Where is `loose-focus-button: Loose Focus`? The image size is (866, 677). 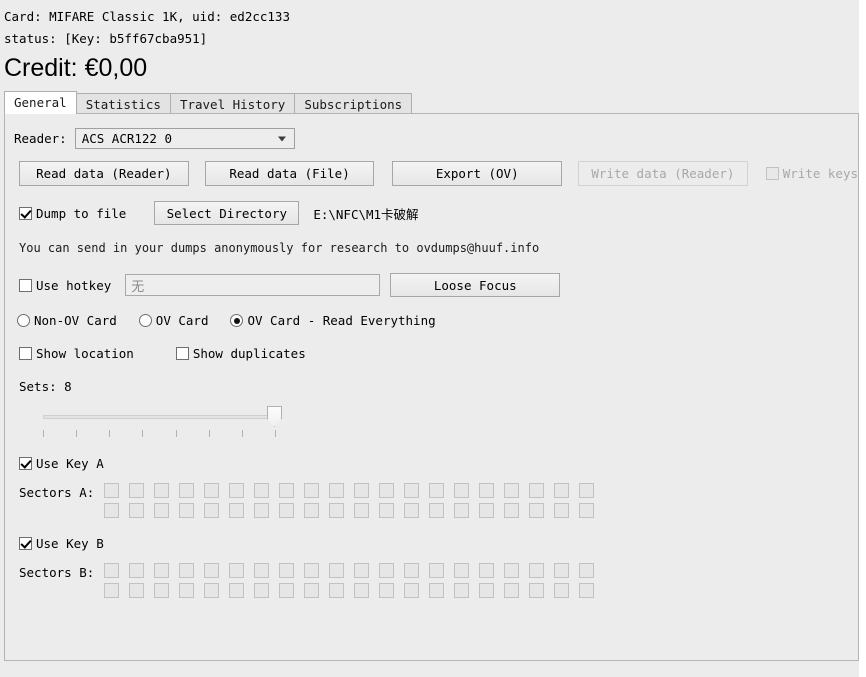
loose-focus-button: Loose Focus is located at coordinates (475, 285).